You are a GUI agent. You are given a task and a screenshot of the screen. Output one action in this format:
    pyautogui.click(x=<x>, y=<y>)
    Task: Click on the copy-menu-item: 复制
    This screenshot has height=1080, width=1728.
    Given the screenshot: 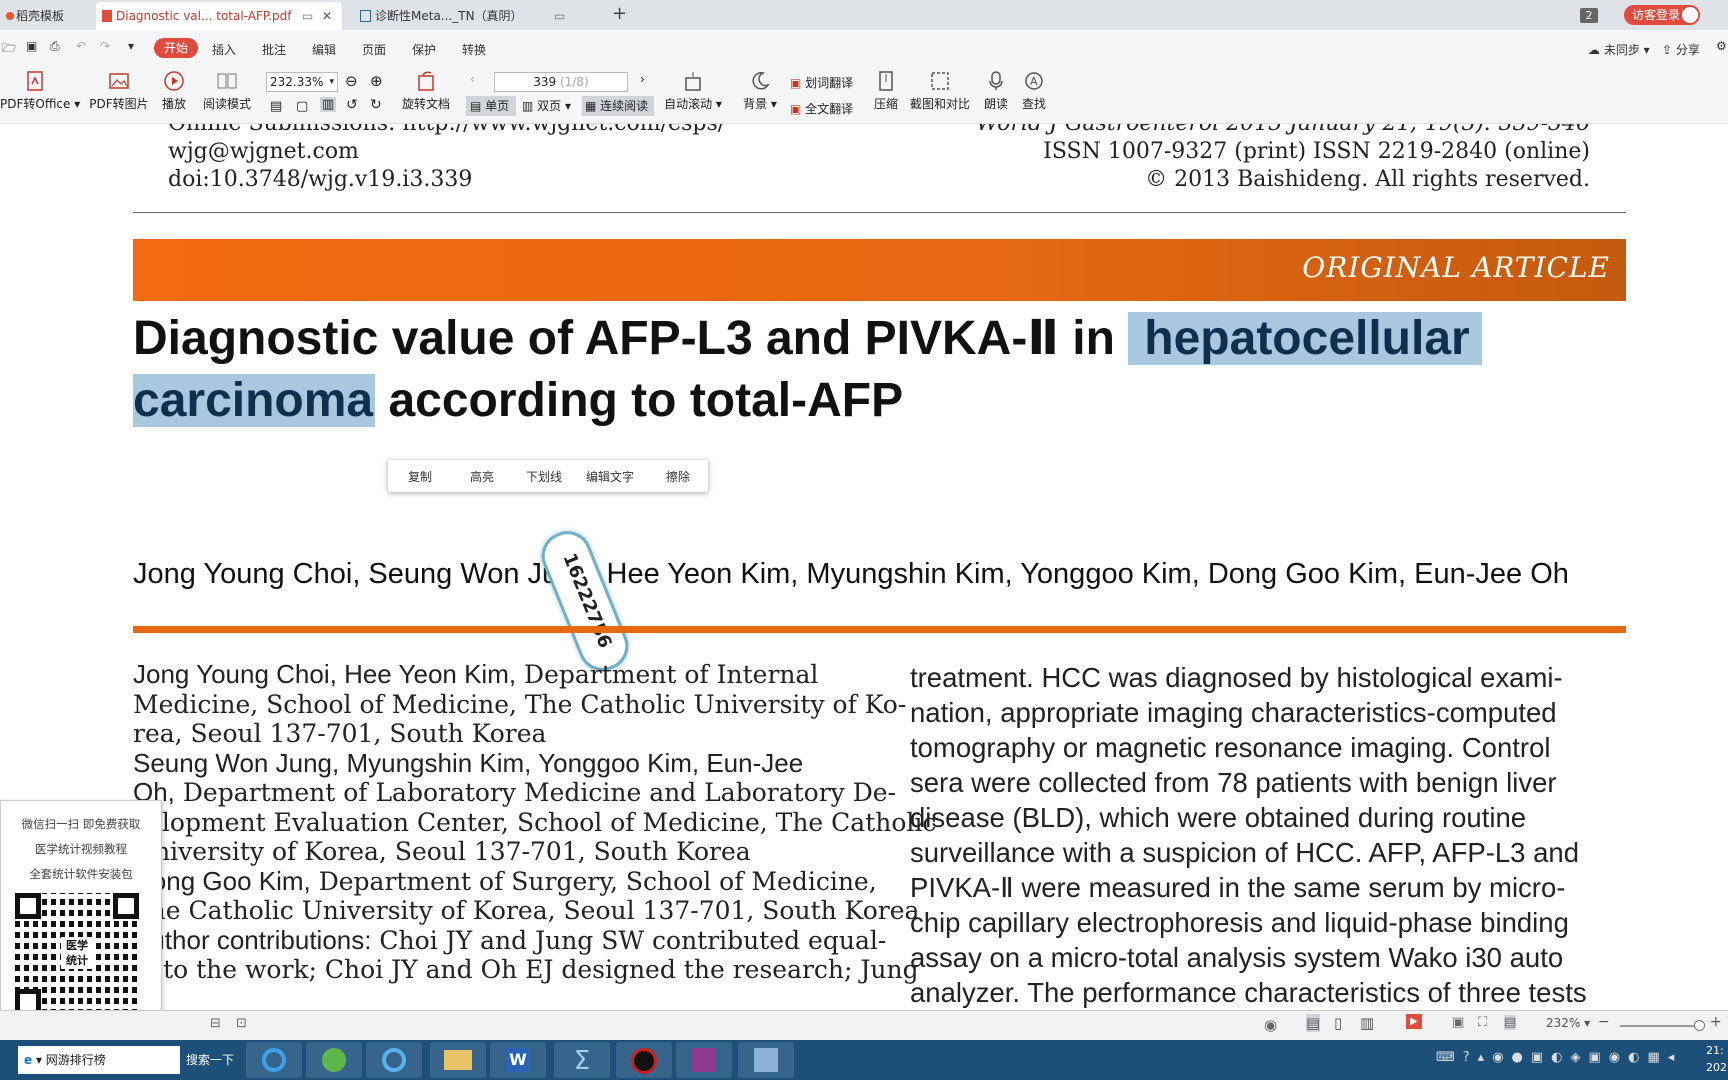 What is the action you would take?
    pyautogui.click(x=420, y=476)
    